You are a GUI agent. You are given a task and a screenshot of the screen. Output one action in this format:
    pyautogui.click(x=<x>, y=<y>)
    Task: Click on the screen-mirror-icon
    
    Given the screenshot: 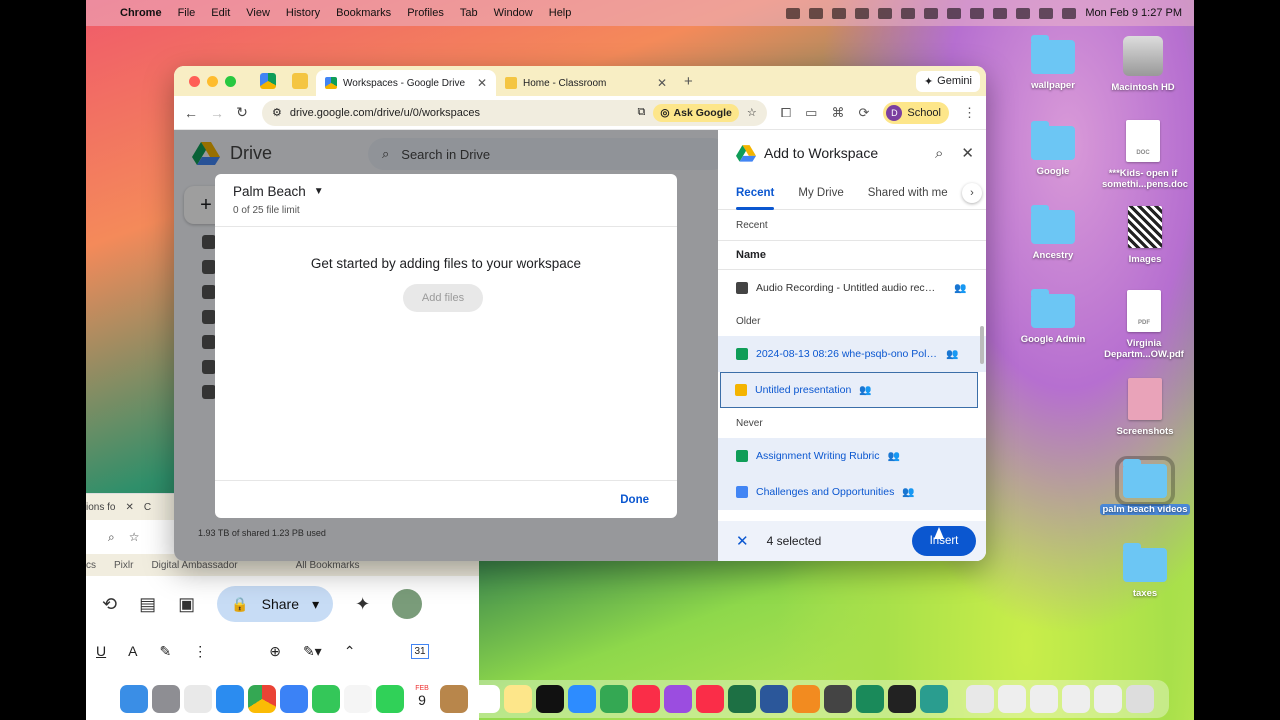 What is the action you would take?
    pyautogui.click(x=885, y=13)
    